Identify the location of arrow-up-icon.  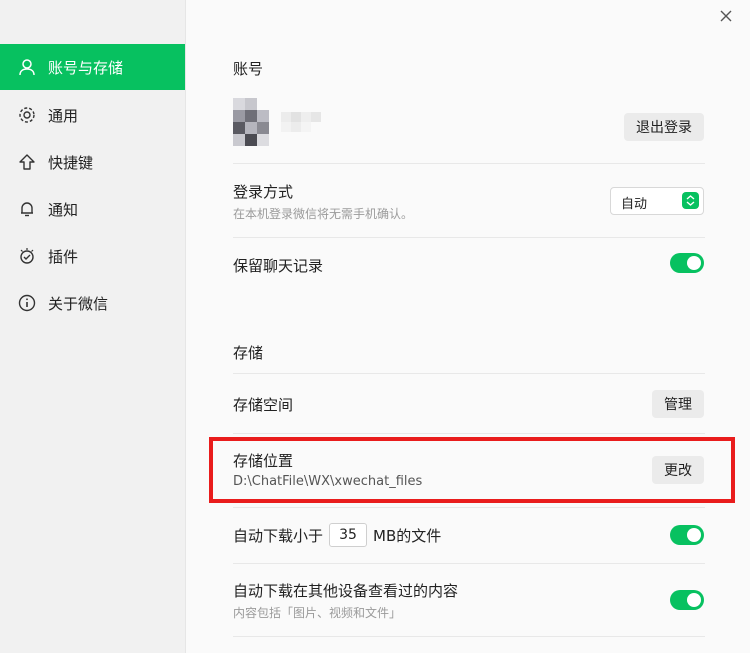
(27, 162).